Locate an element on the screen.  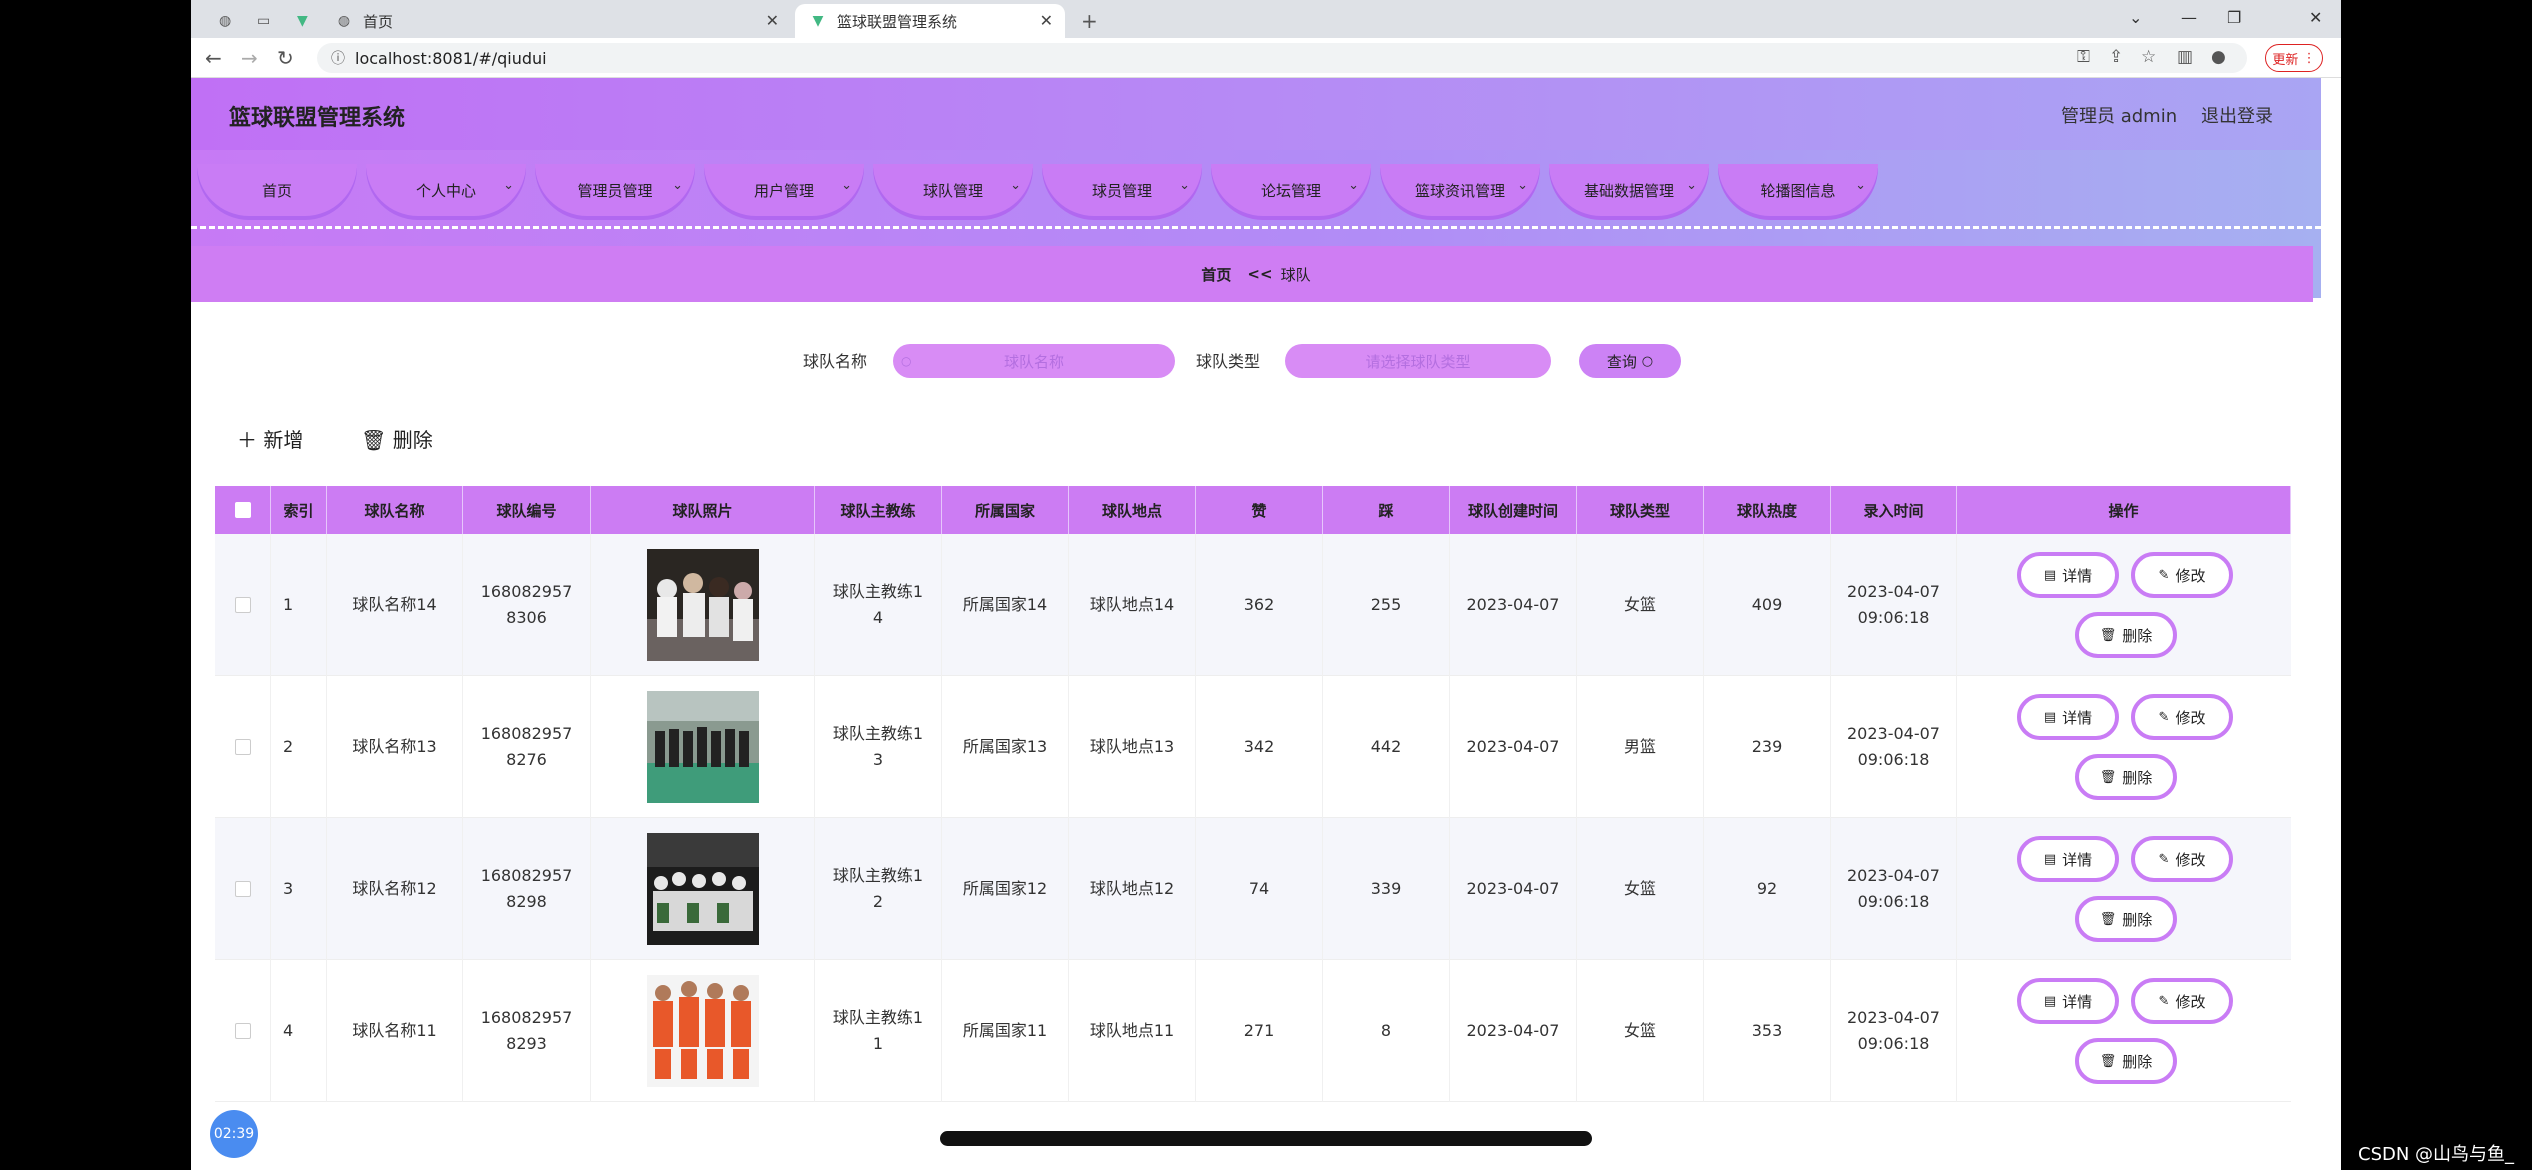
column-header: 踩 is located at coordinates (1386, 510).